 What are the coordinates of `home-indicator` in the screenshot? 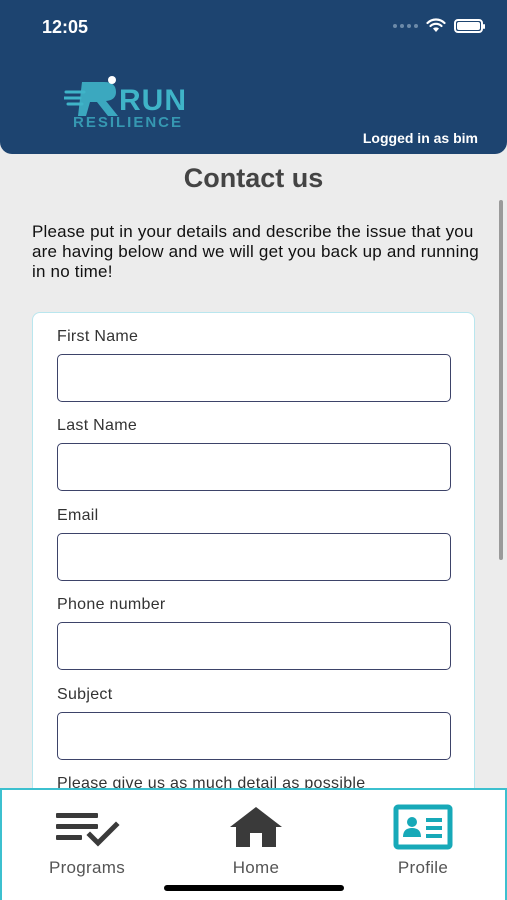 It's located at (254, 888).